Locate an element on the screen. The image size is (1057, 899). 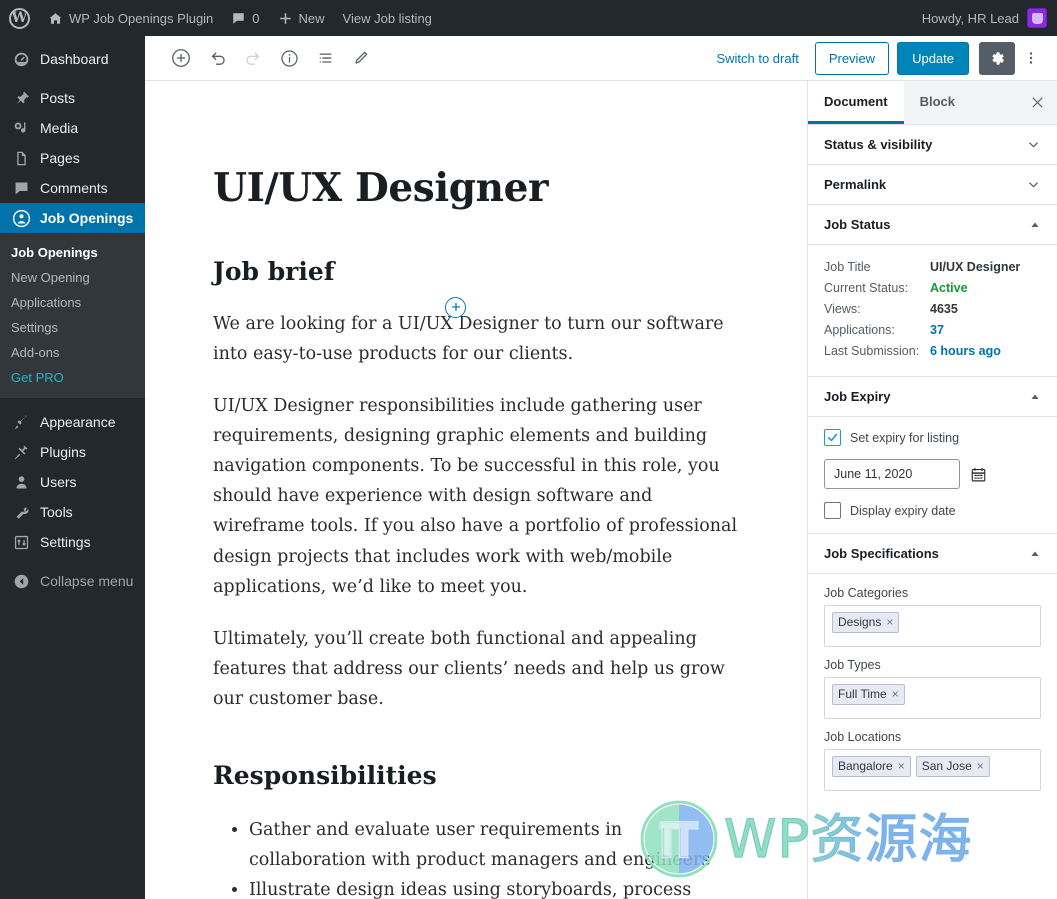
sidebar-label: Appearance is located at coordinates (78, 422).